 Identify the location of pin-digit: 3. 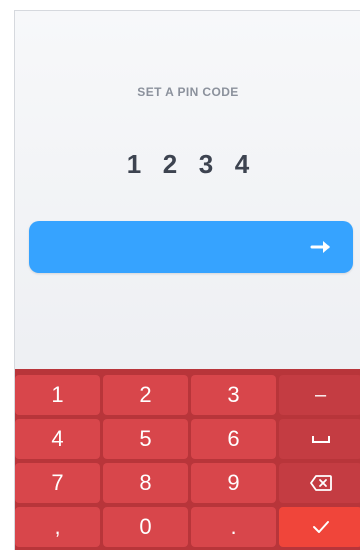
(206, 164).